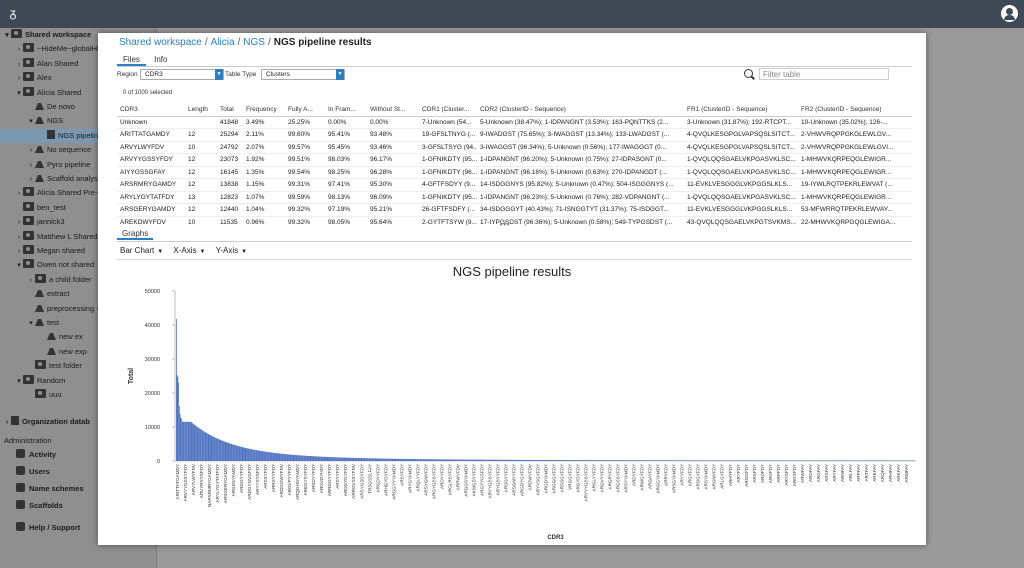 The height and width of the screenshot is (568, 1024). I want to click on column-header: Length, so click(201, 110).